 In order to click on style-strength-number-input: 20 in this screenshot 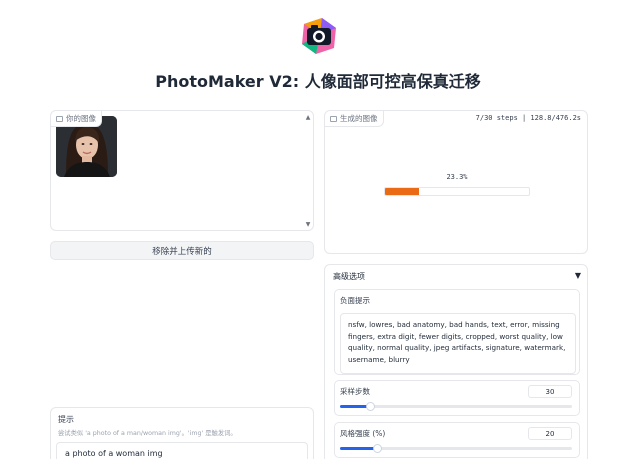, I will do `click(550, 433)`.